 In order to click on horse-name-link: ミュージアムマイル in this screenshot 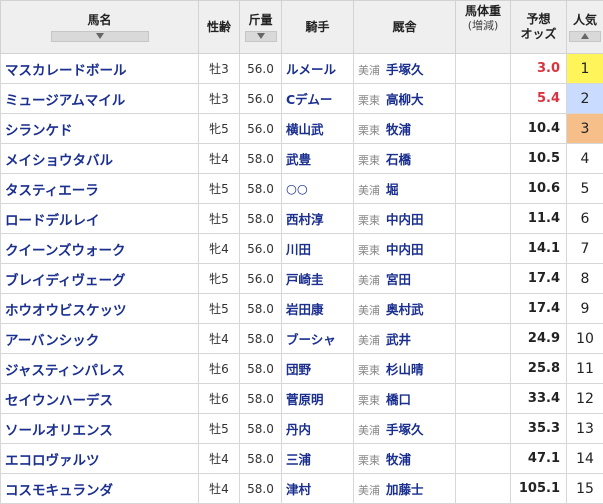, I will do `click(99, 98)`.